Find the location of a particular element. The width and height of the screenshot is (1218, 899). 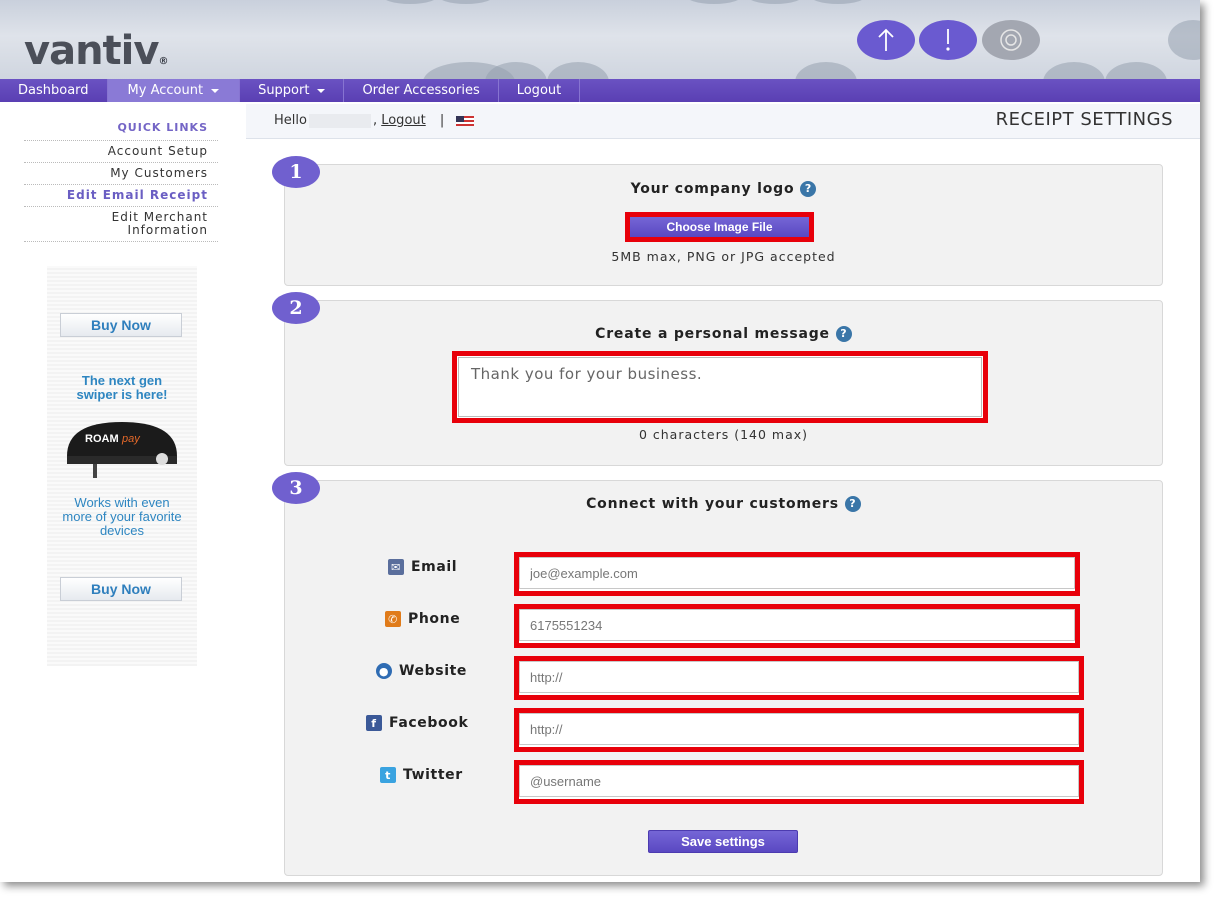

sidebar-item-my-customers: My Customers is located at coordinates (121, 174).